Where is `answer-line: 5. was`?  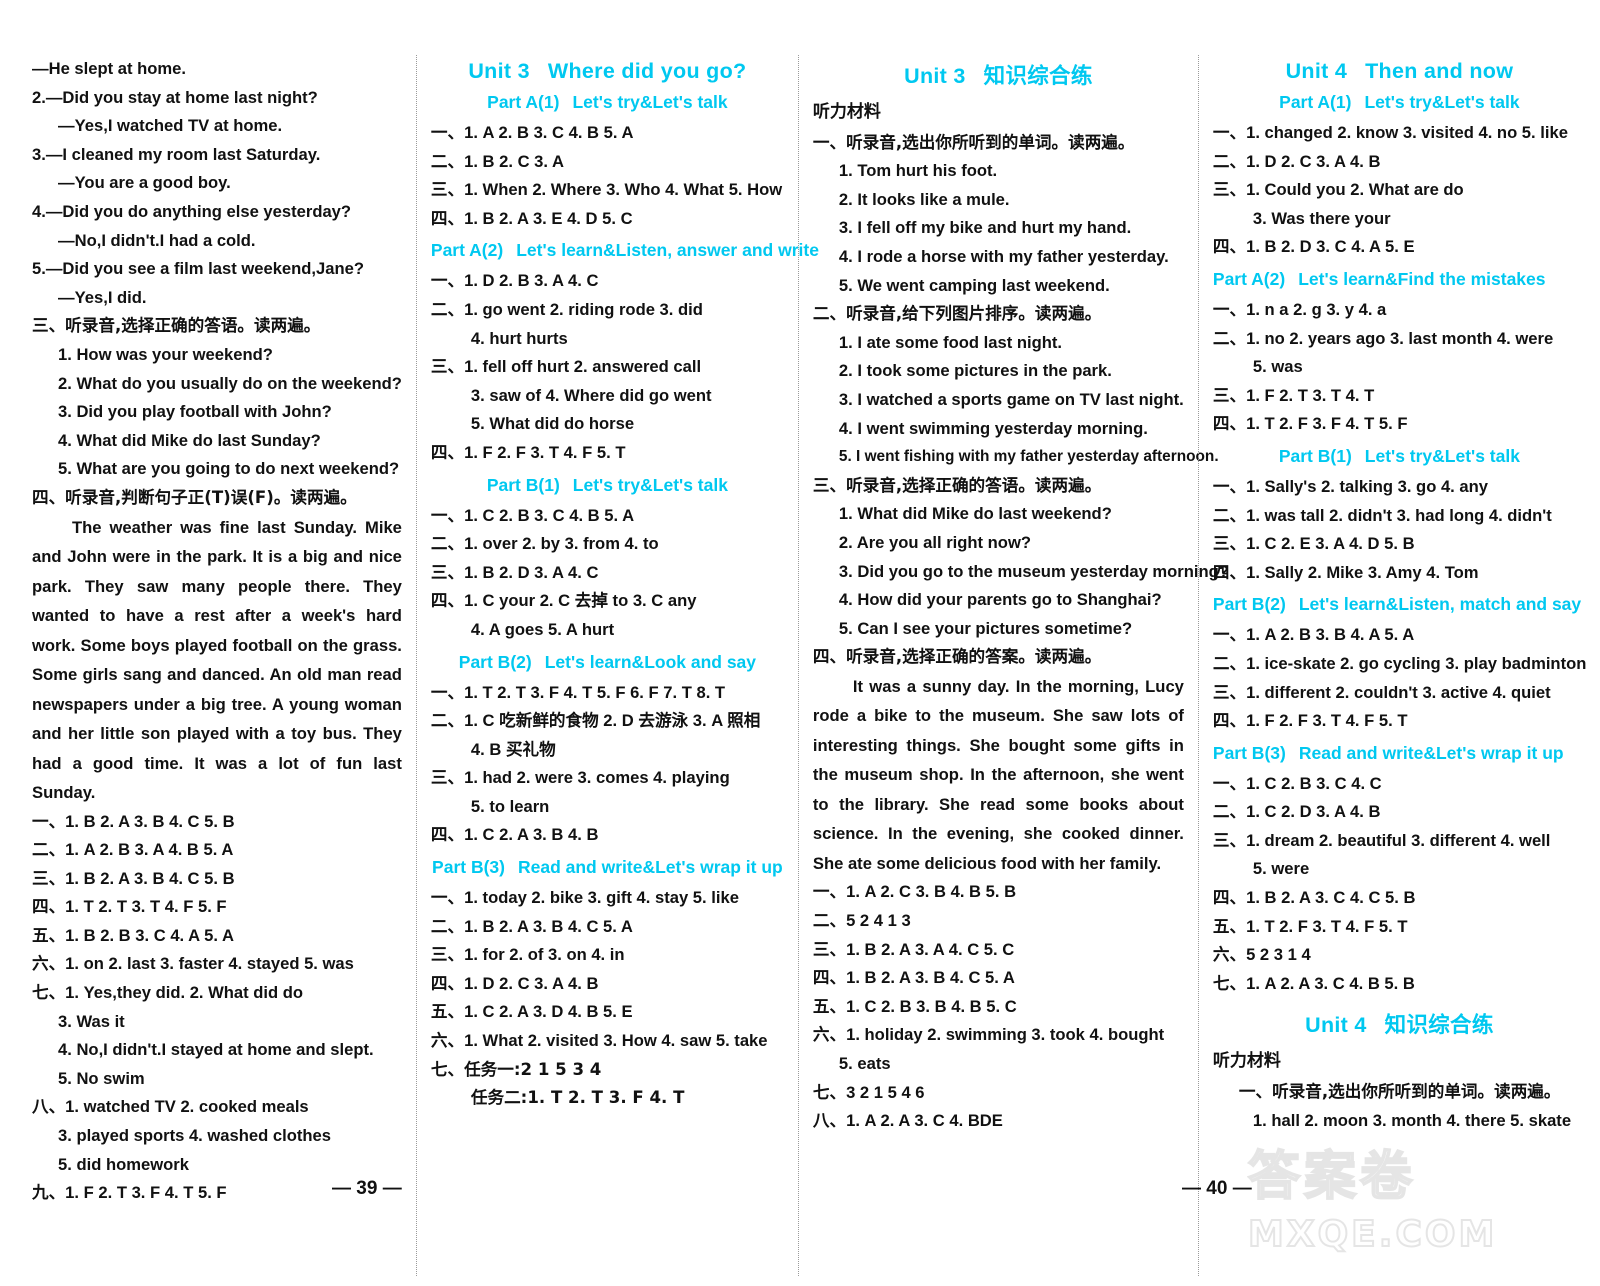
answer-line: 5. was is located at coordinates (1277, 367).